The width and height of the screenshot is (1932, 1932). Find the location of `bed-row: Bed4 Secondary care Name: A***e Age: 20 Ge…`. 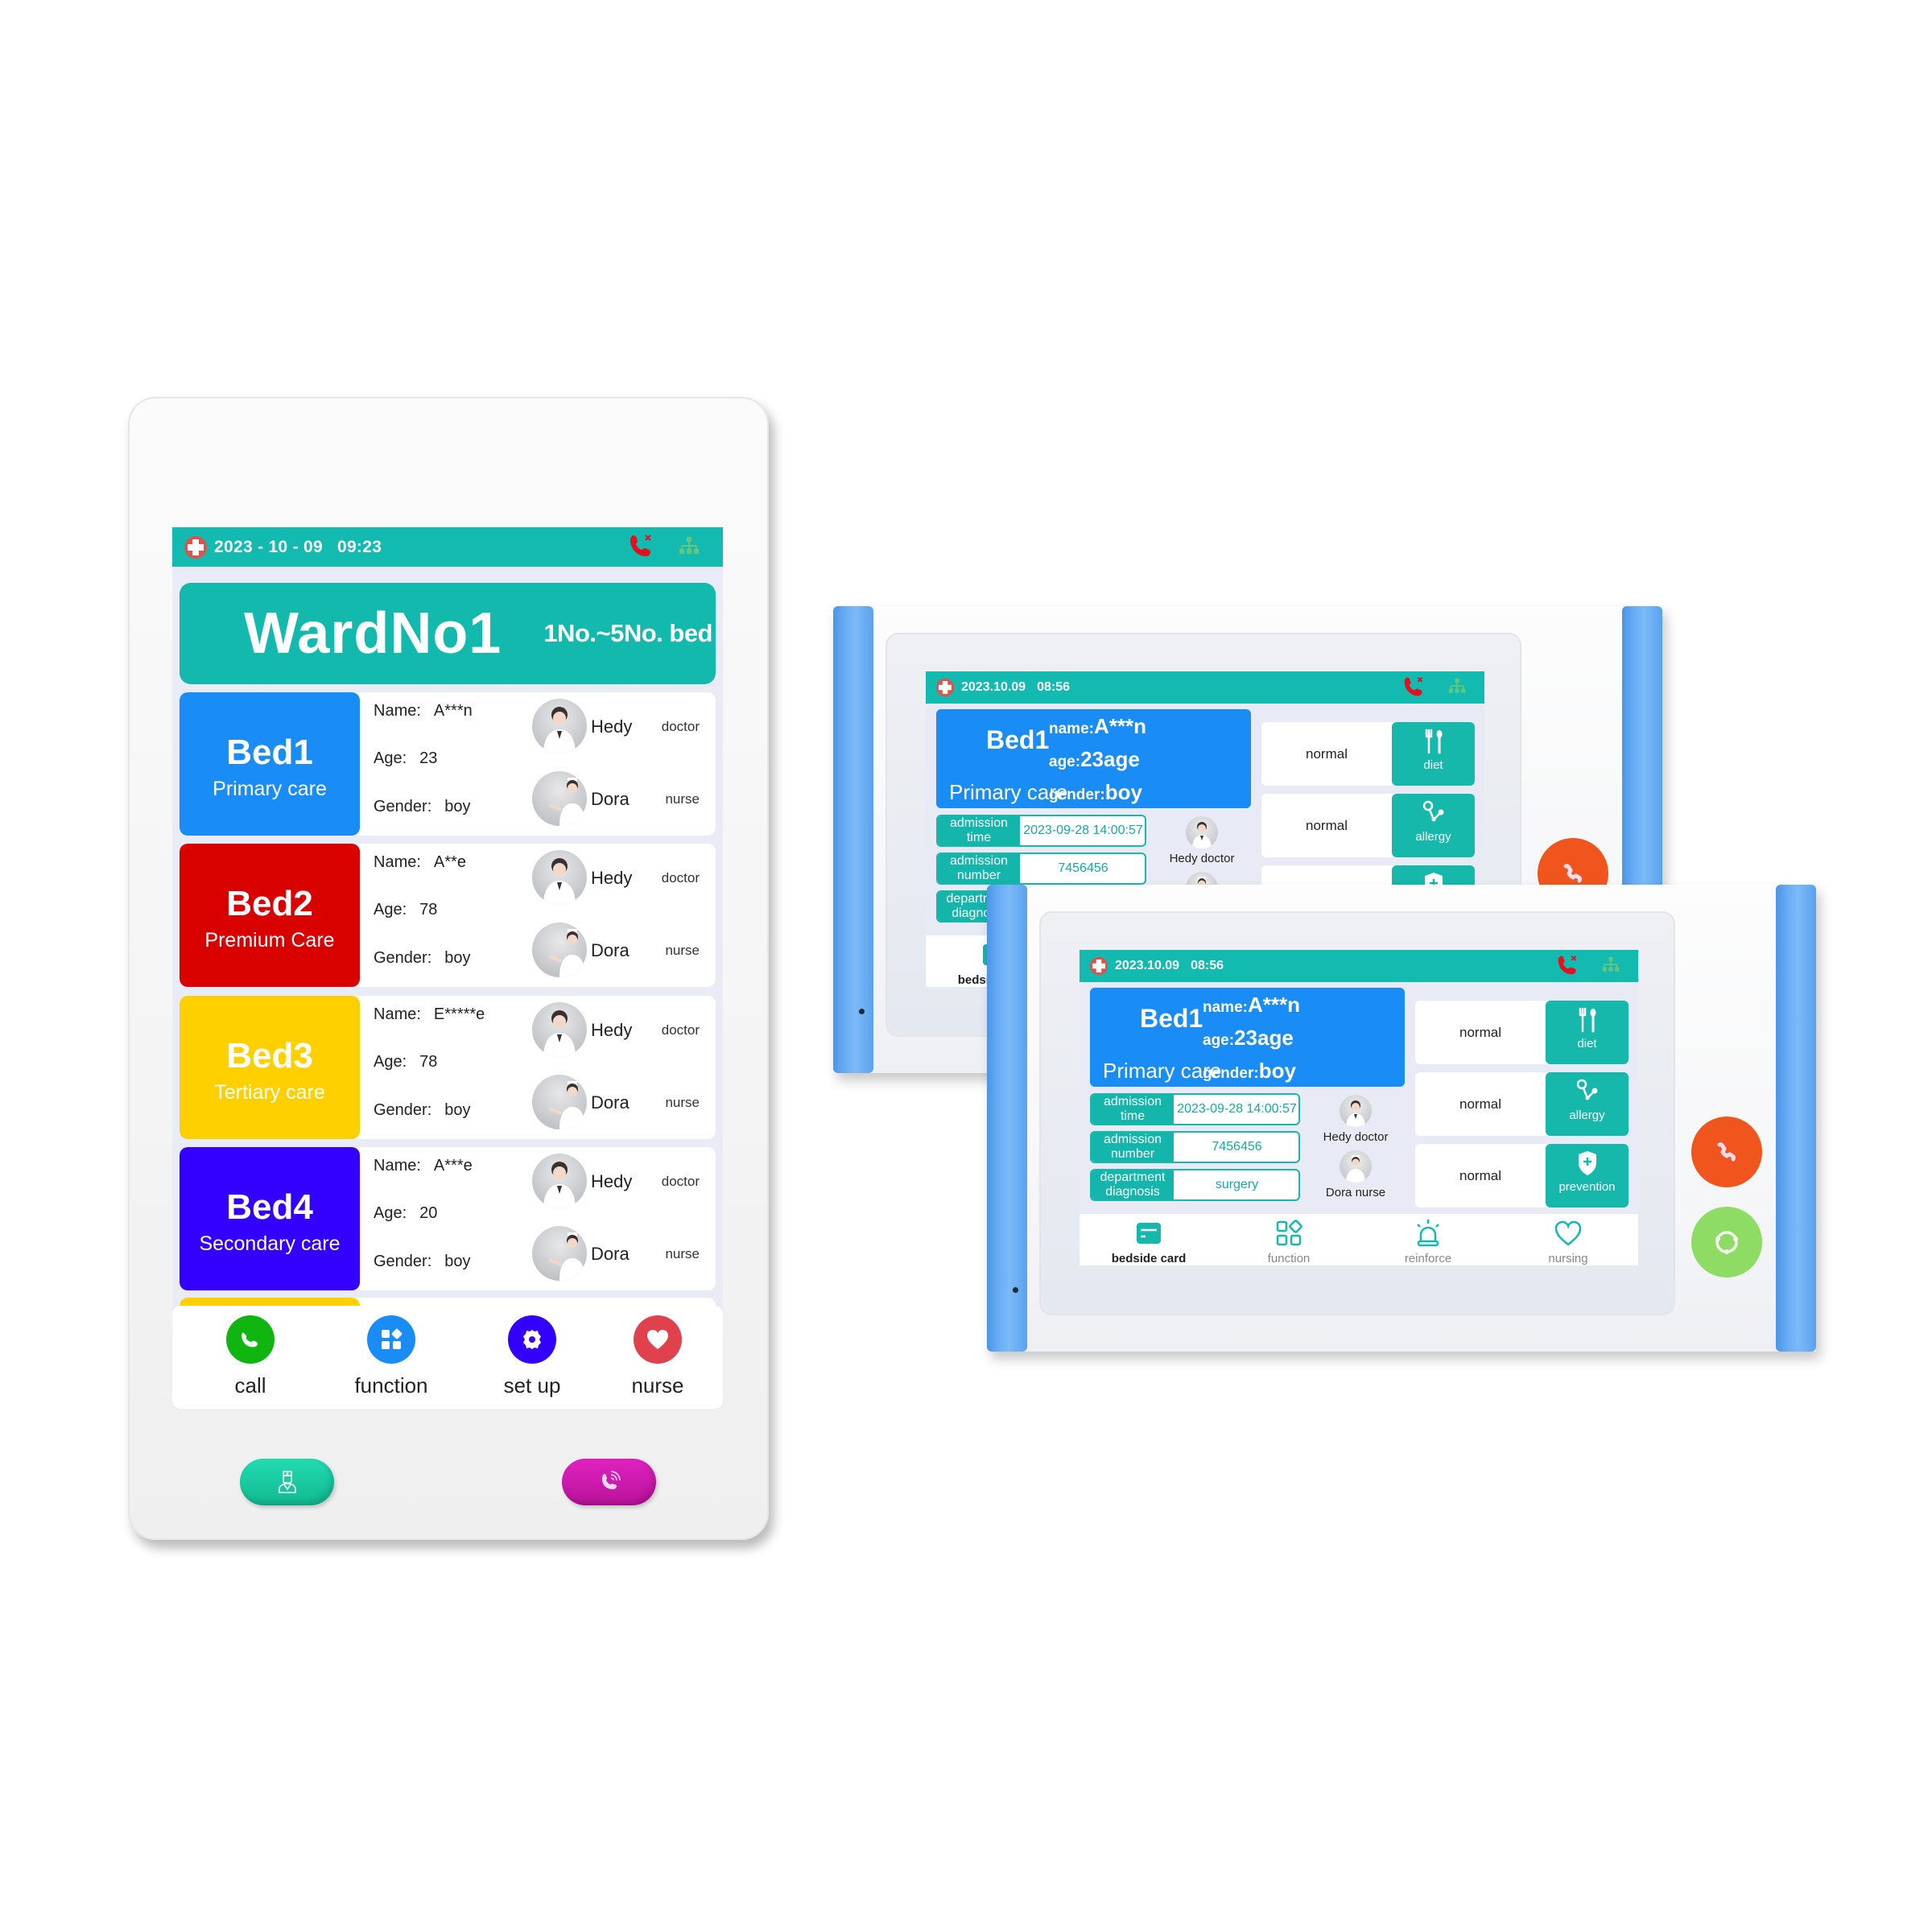

bed-row: Bed4 Secondary care Name: A***e Age: 20 Ge… is located at coordinates (448, 1218).